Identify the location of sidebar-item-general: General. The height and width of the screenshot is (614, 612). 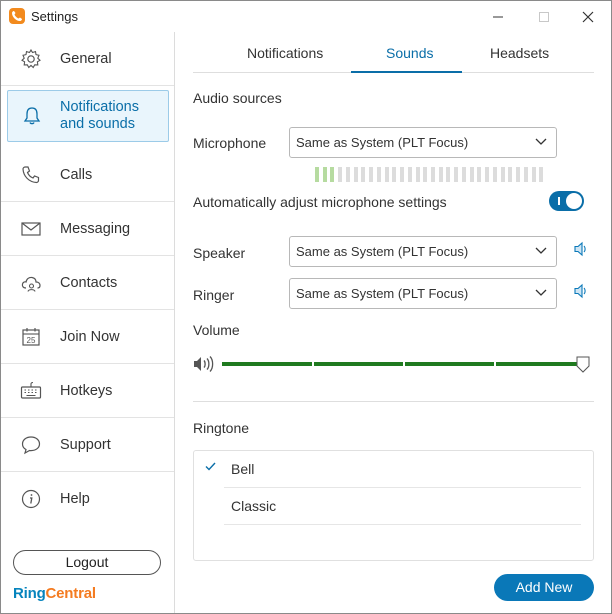
(87, 59).